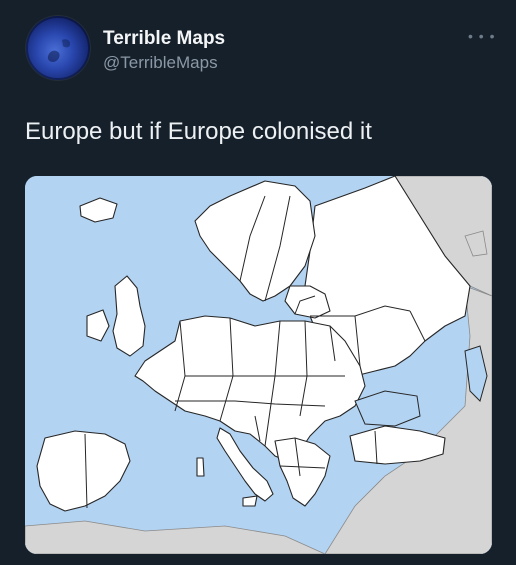 This screenshot has height=565, width=516. I want to click on author-handle: @TerribleMaps, so click(160, 63).